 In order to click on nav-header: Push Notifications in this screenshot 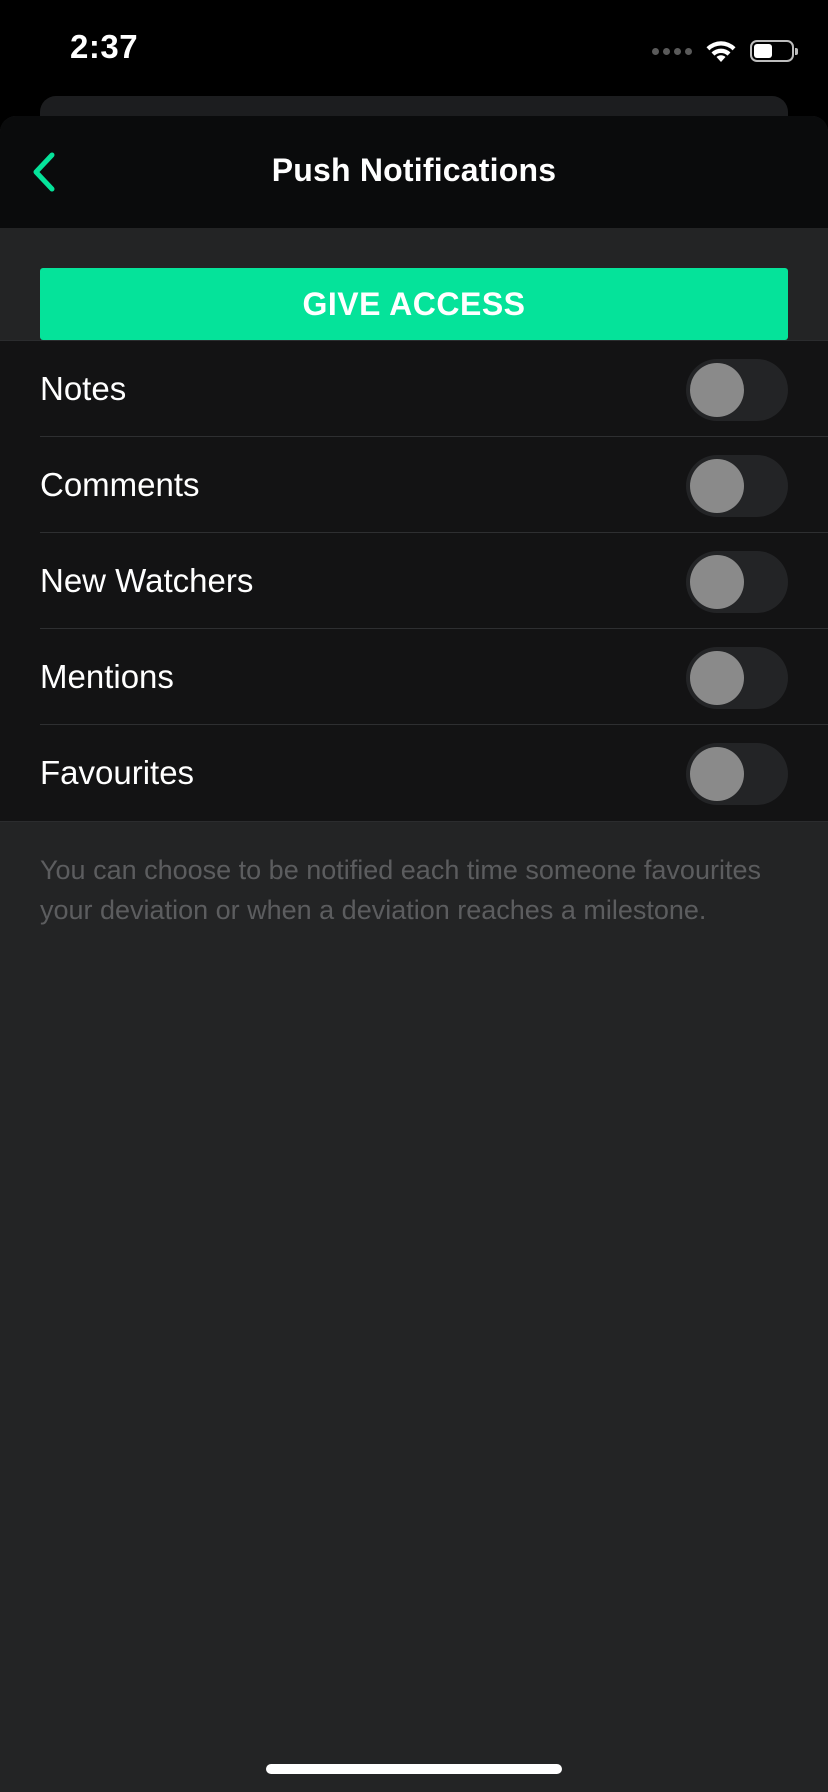, I will do `click(414, 172)`.